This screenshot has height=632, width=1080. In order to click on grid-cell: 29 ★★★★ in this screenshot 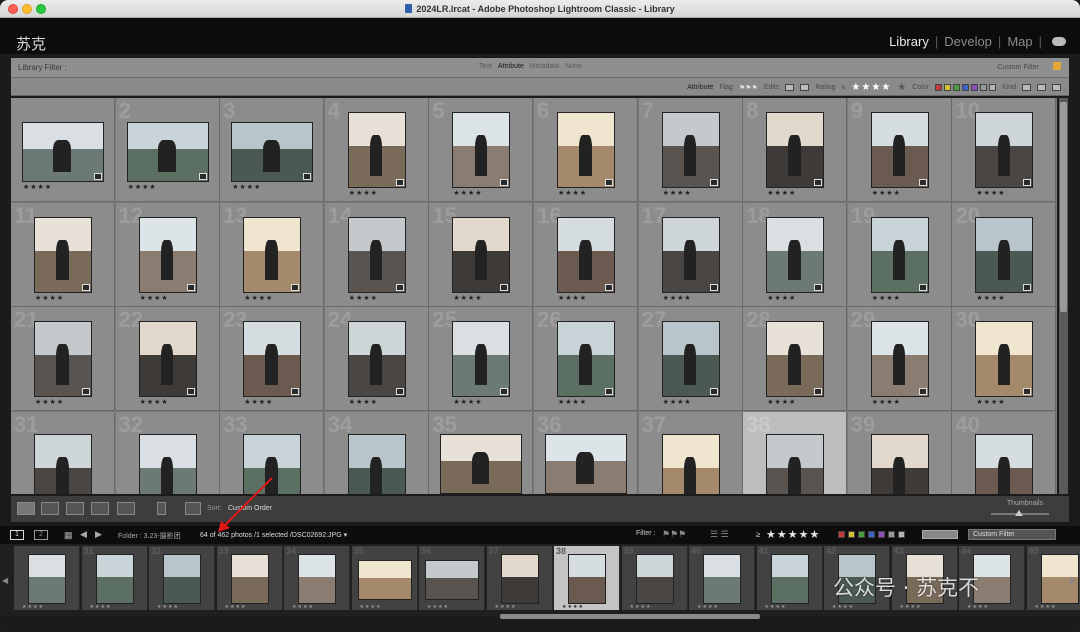, I will do `click(899, 359)`.